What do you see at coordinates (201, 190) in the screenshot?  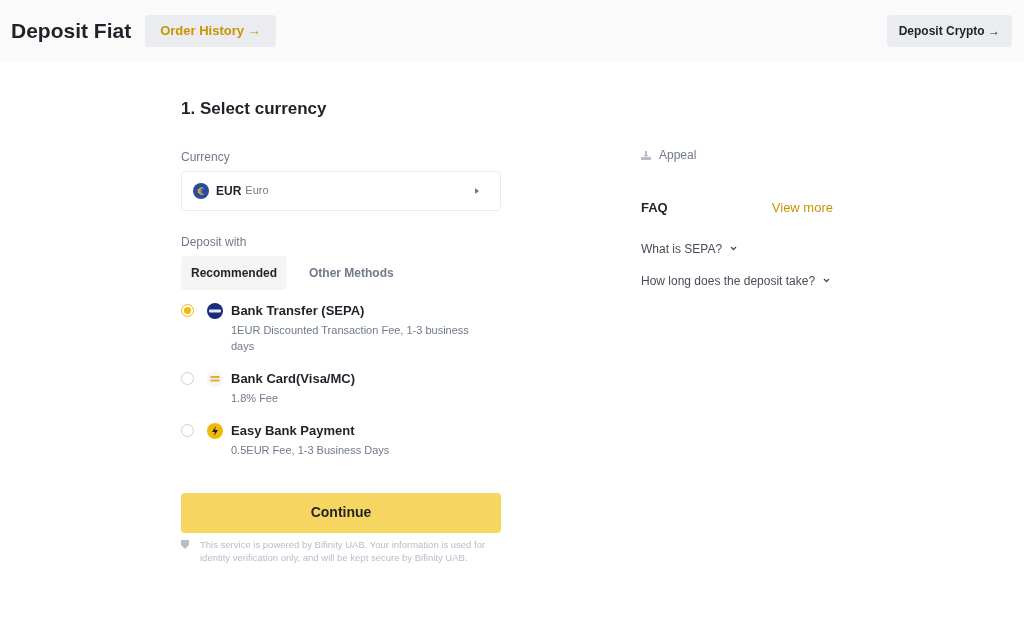 I see `euro-coin-icon` at bounding box center [201, 190].